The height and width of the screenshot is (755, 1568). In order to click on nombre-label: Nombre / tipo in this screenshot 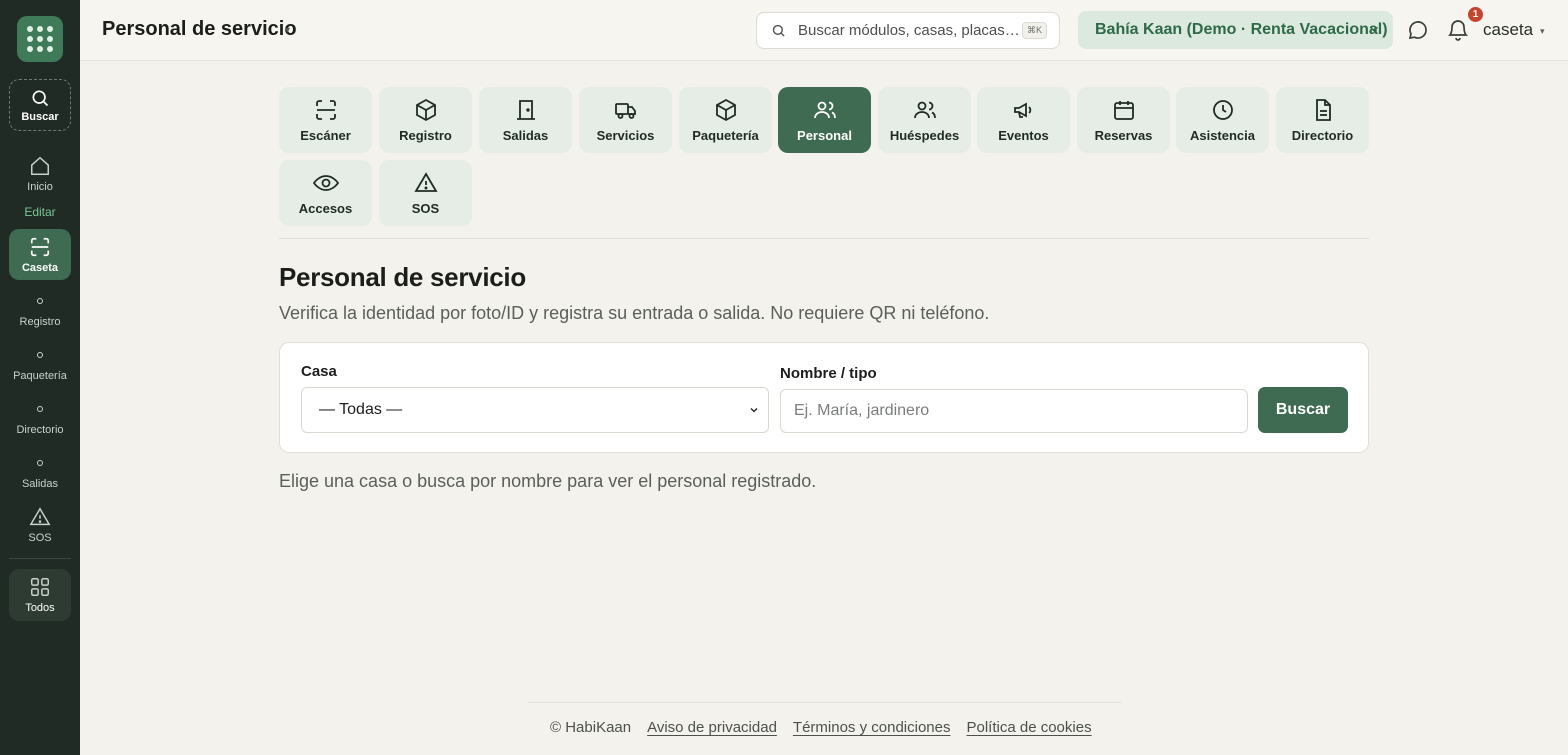, I will do `click(828, 373)`.